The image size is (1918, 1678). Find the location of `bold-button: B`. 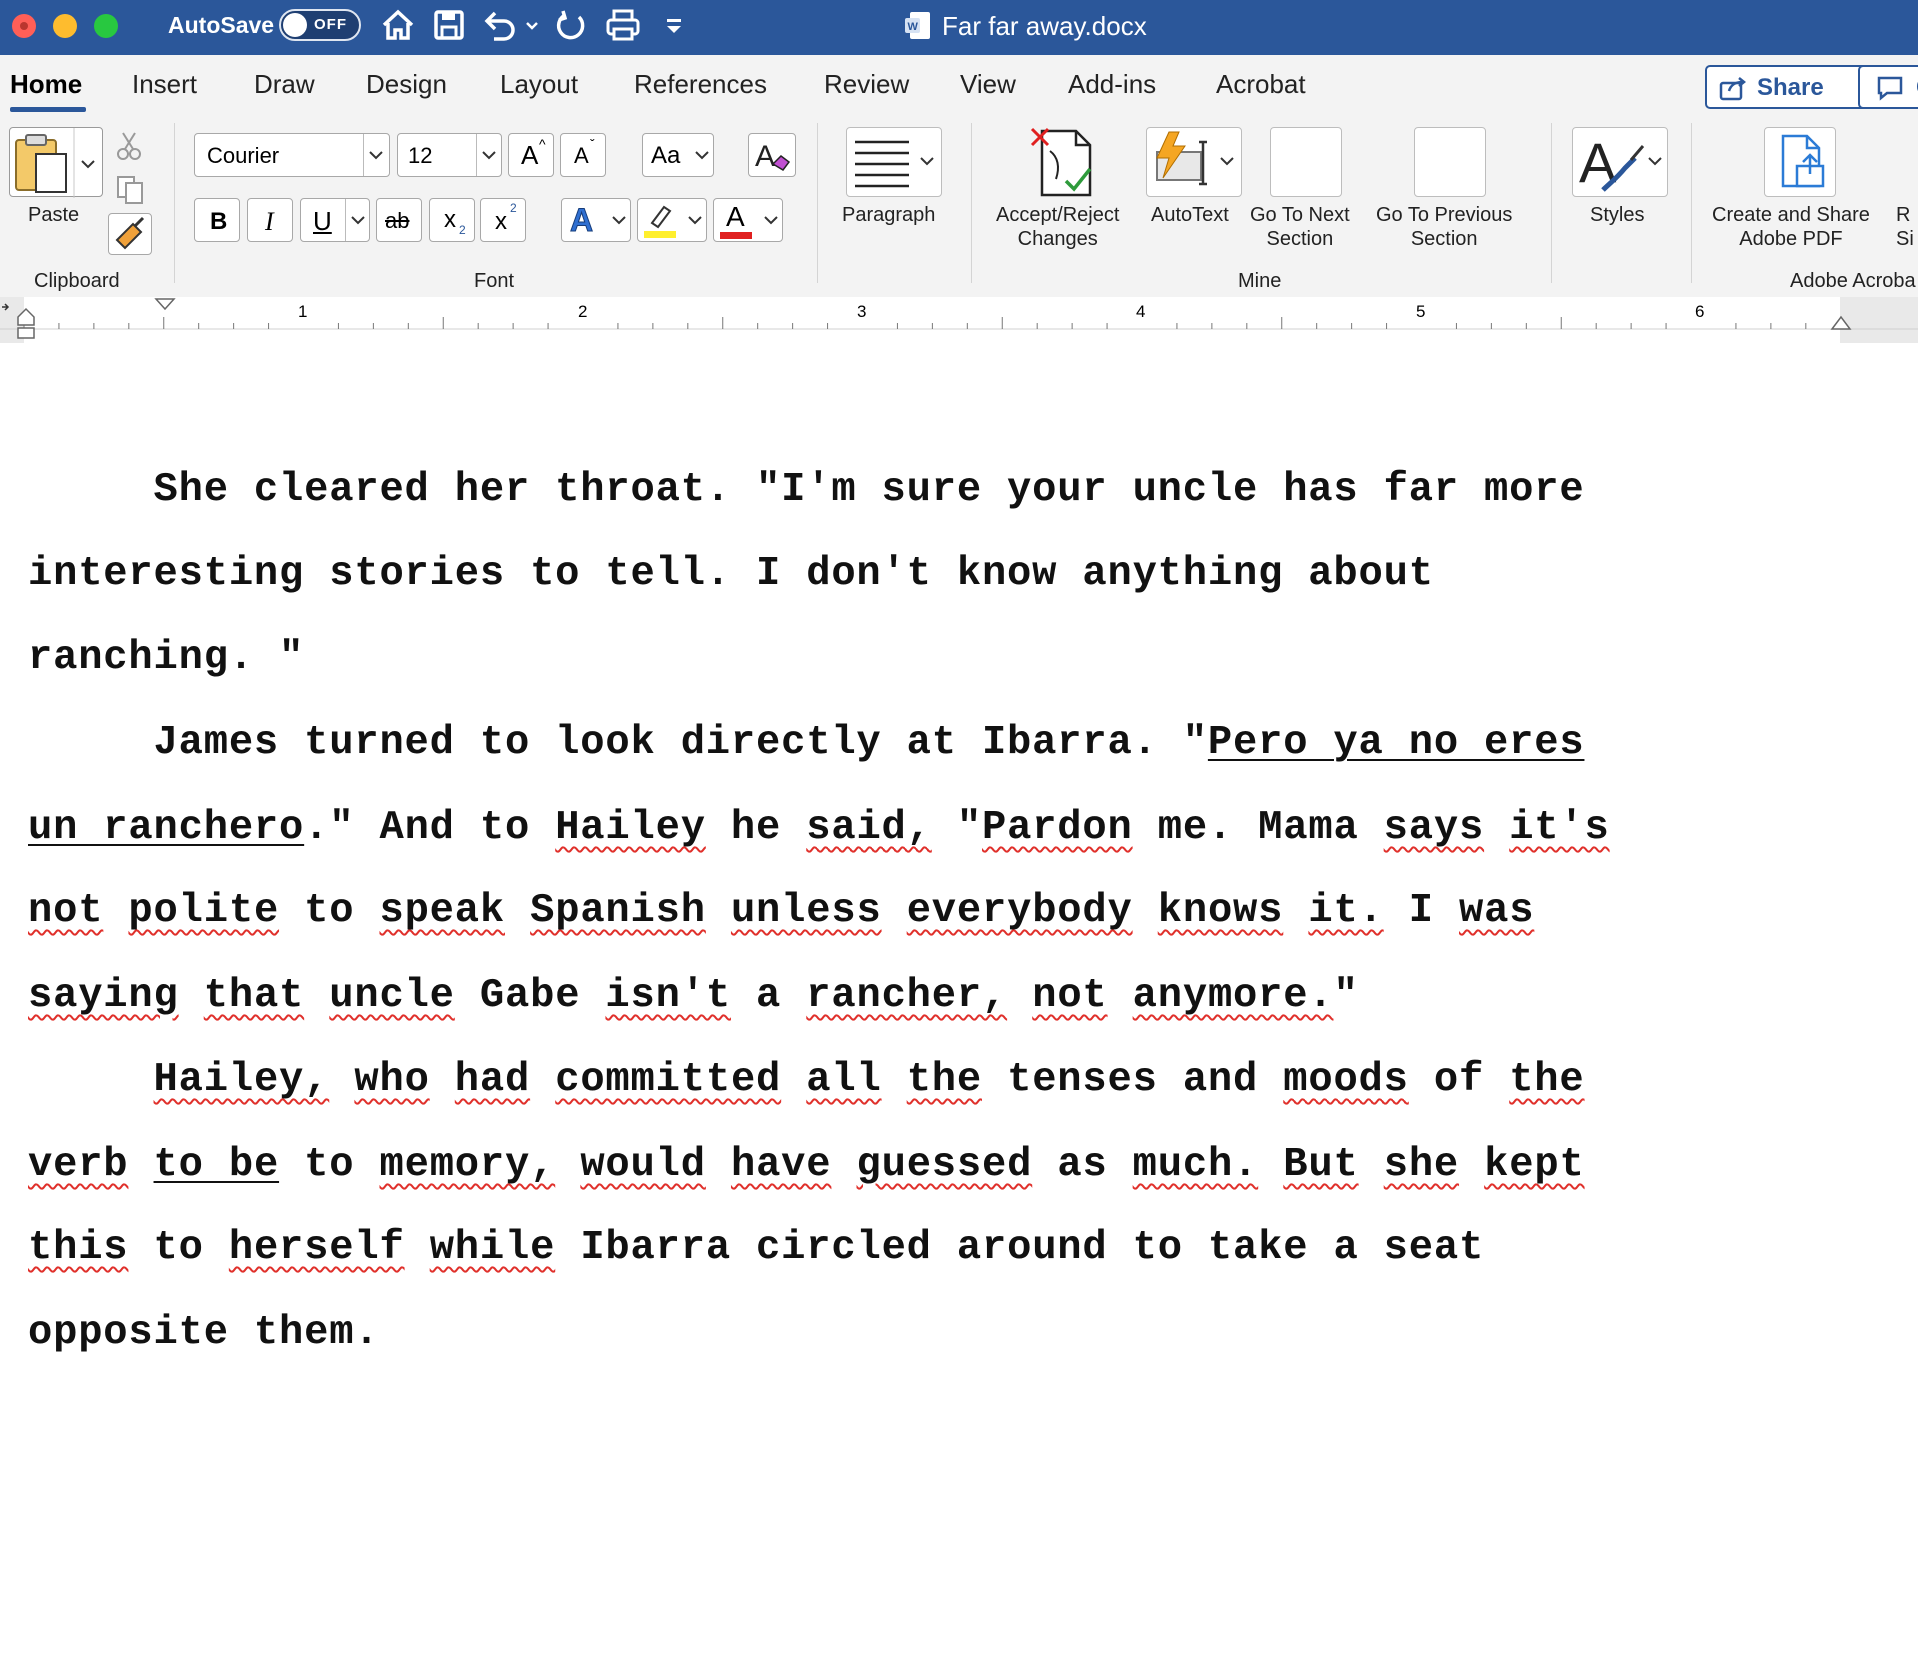

bold-button: B is located at coordinates (217, 220).